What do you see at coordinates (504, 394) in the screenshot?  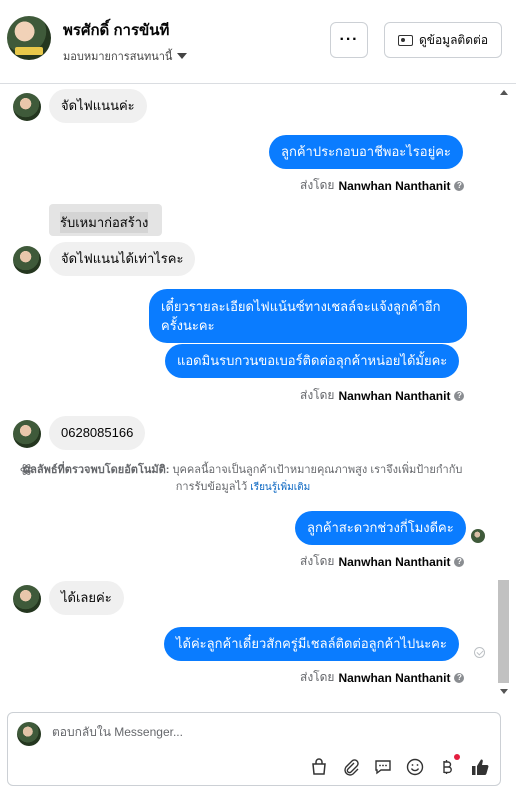 I see `message-scrollbar` at bounding box center [504, 394].